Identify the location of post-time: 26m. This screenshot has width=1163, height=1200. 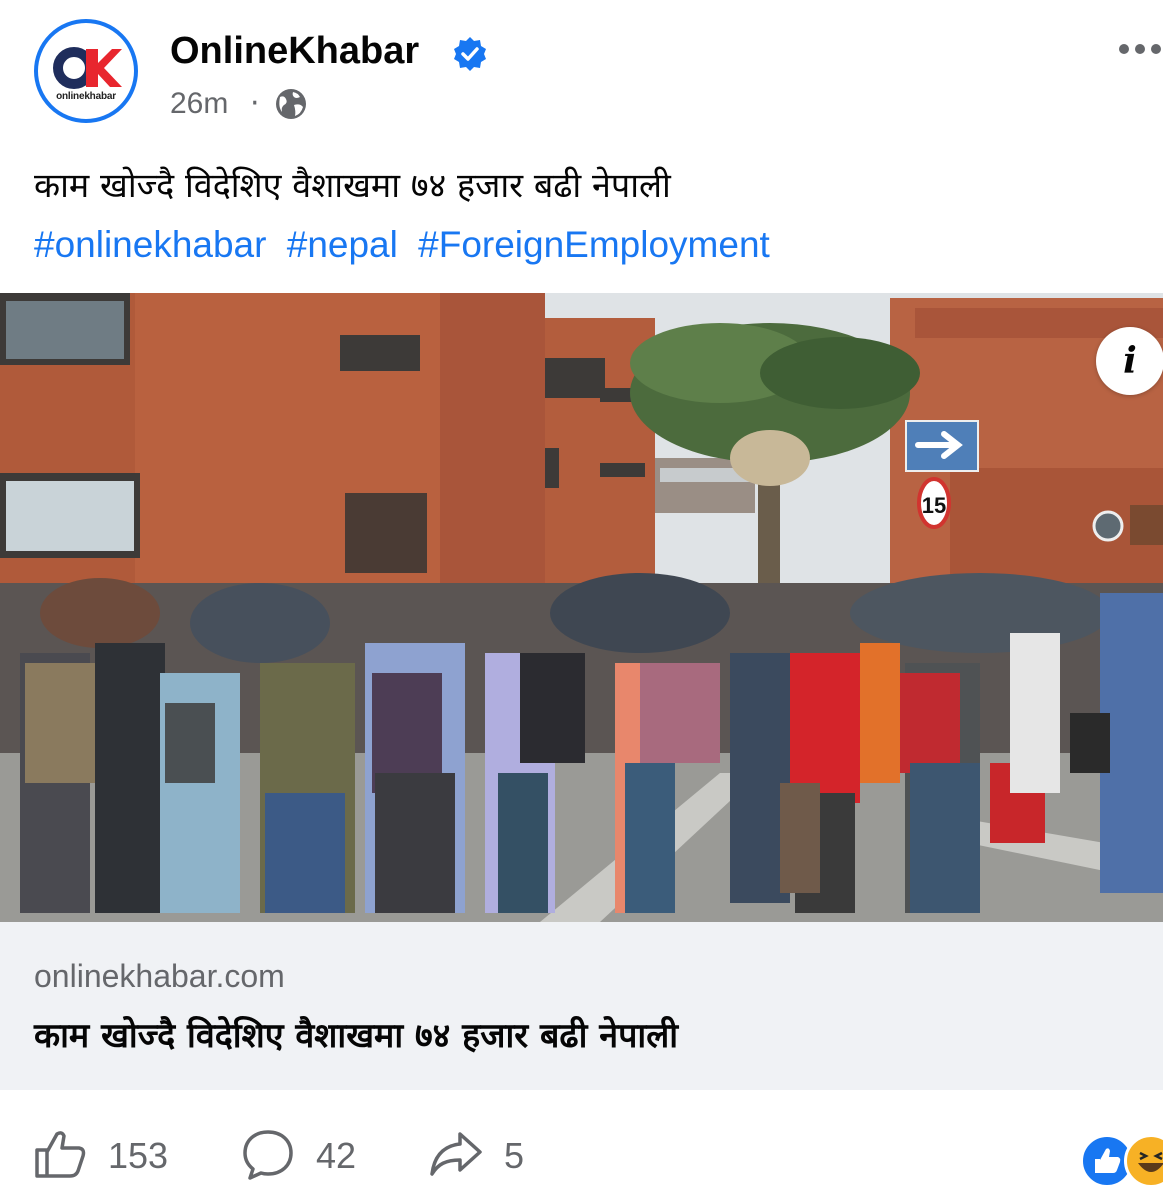
(199, 104).